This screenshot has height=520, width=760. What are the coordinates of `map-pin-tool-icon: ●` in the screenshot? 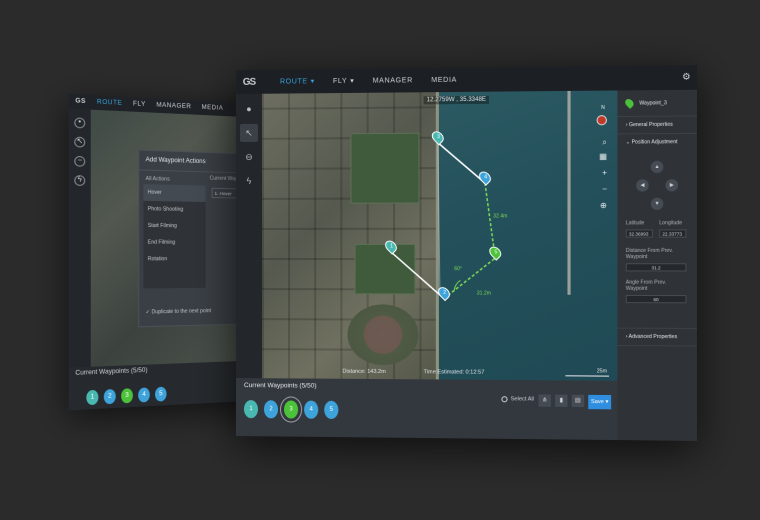 It's located at (249, 109).